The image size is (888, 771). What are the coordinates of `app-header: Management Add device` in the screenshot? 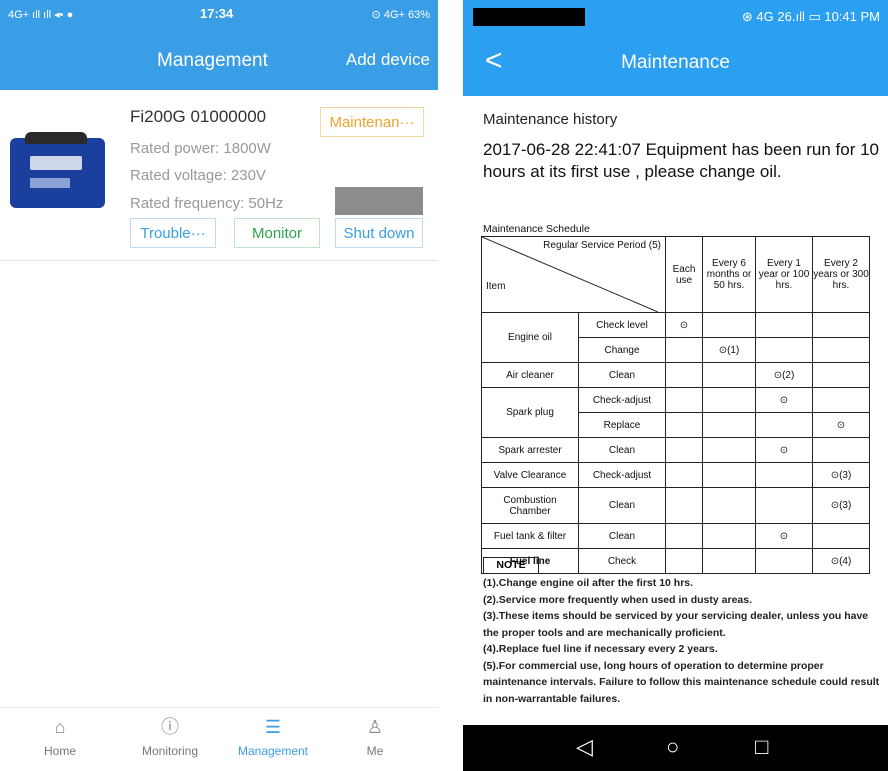 It's located at (219, 59).